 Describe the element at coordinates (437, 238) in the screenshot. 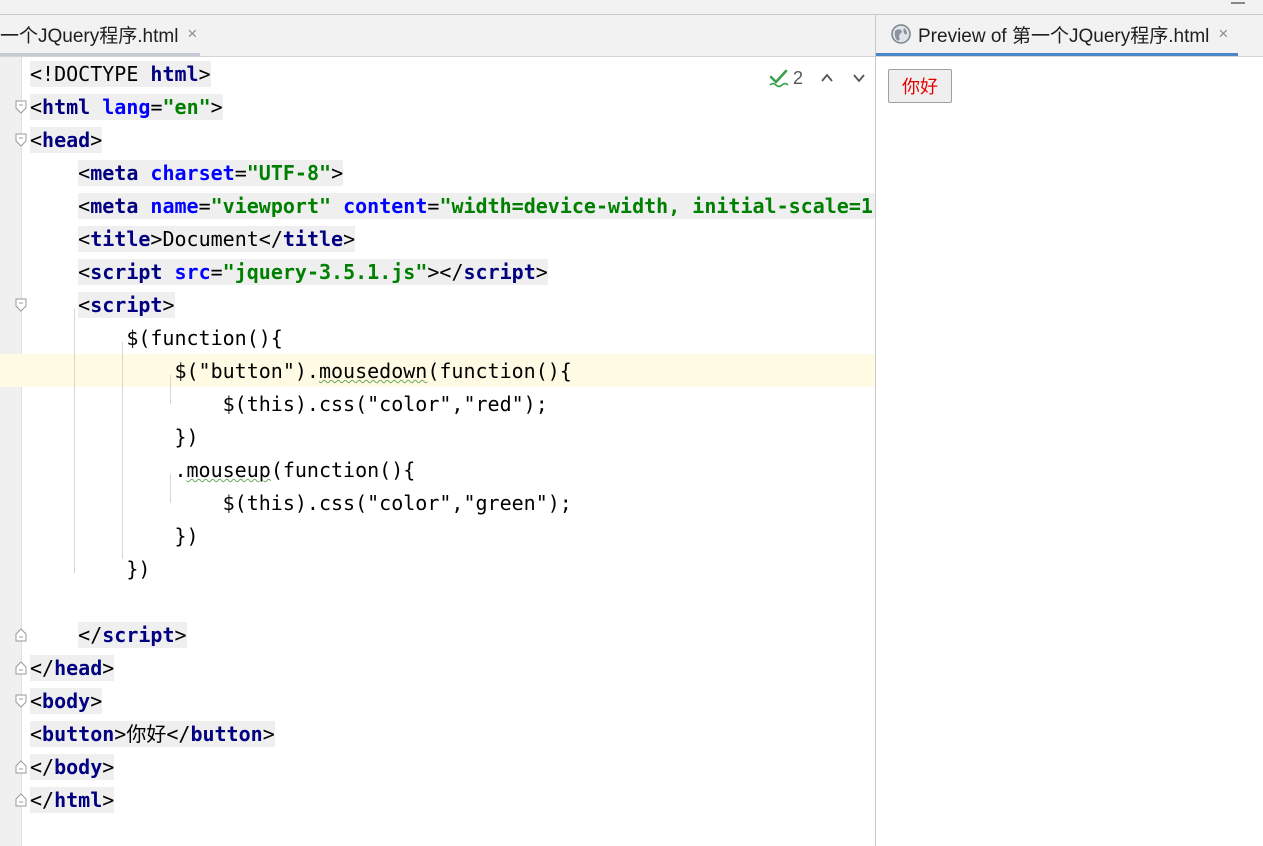

I see `code-line: <title>Document</title>` at that location.